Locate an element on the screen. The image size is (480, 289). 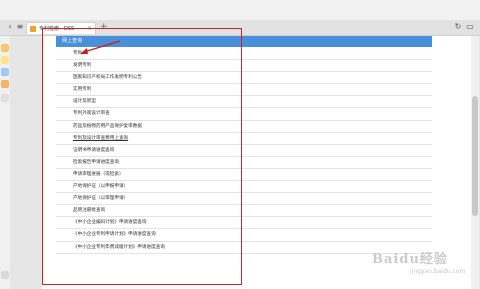
list-item-link: 产地保护证（以审理申请） is located at coordinates (100, 198).